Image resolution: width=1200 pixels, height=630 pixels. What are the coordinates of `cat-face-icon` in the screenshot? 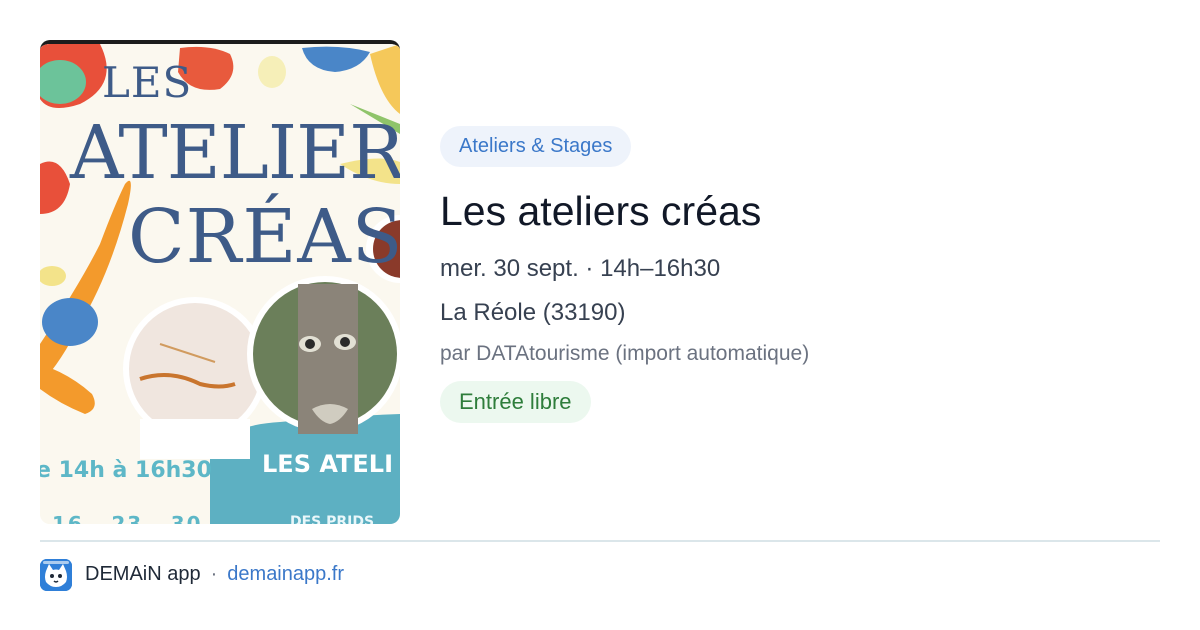 It's located at (56, 574).